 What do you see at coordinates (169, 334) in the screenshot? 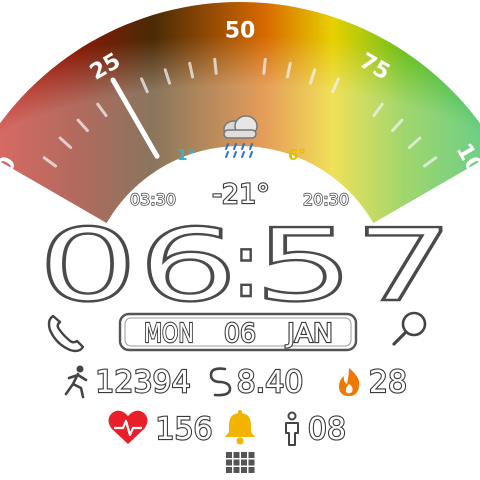
I see `date-weekday: MON` at bounding box center [169, 334].